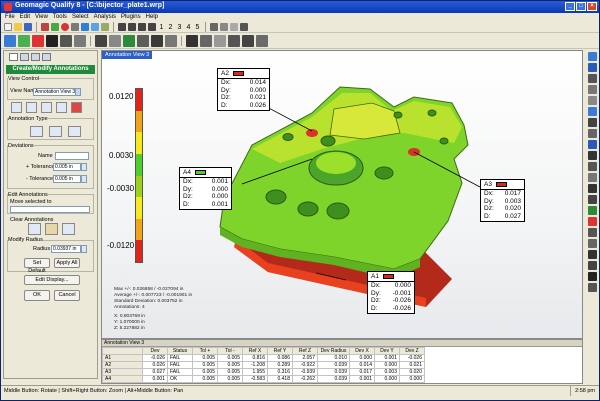  What do you see at coordinates (37, 295) in the screenshot?
I see `ok-button: OK` at bounding box center [37, 295].